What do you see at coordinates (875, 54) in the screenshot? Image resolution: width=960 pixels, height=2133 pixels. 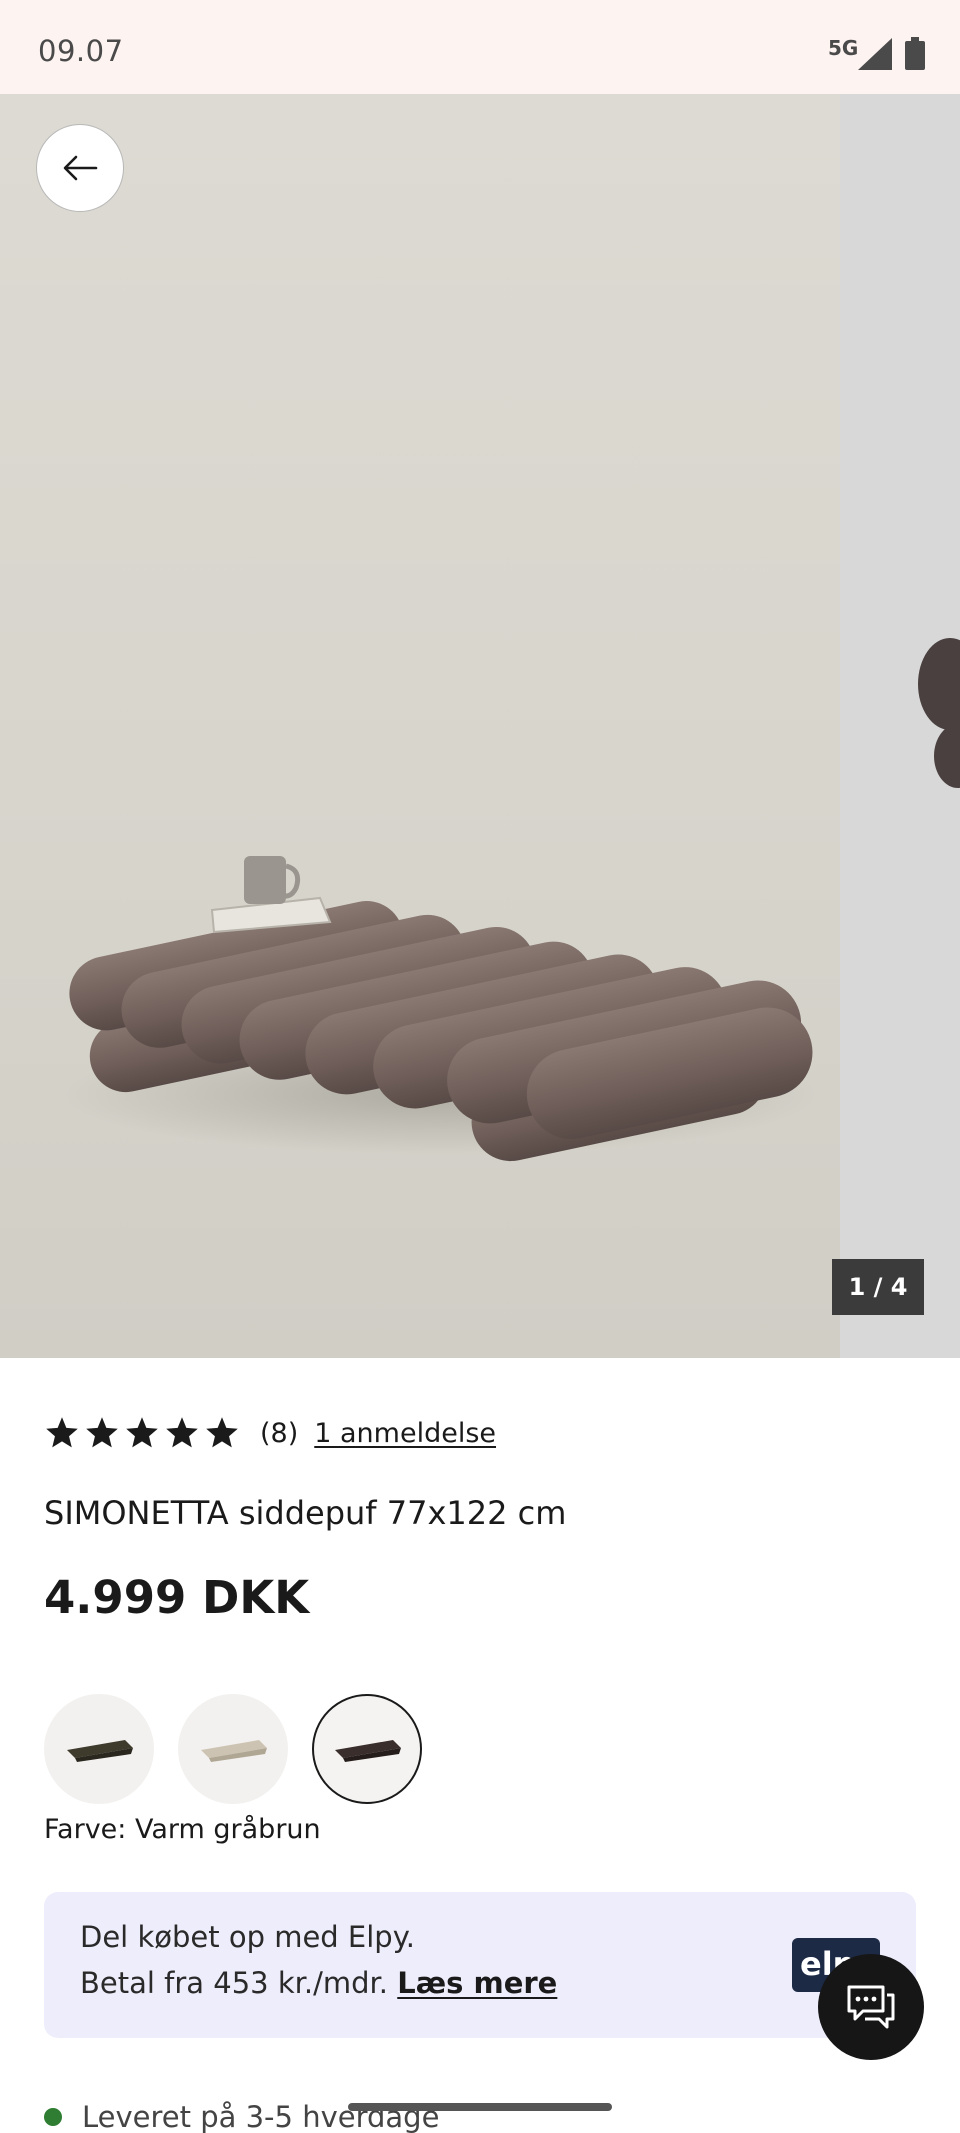 I see `signal-icon` at bounding box center [875, 54].